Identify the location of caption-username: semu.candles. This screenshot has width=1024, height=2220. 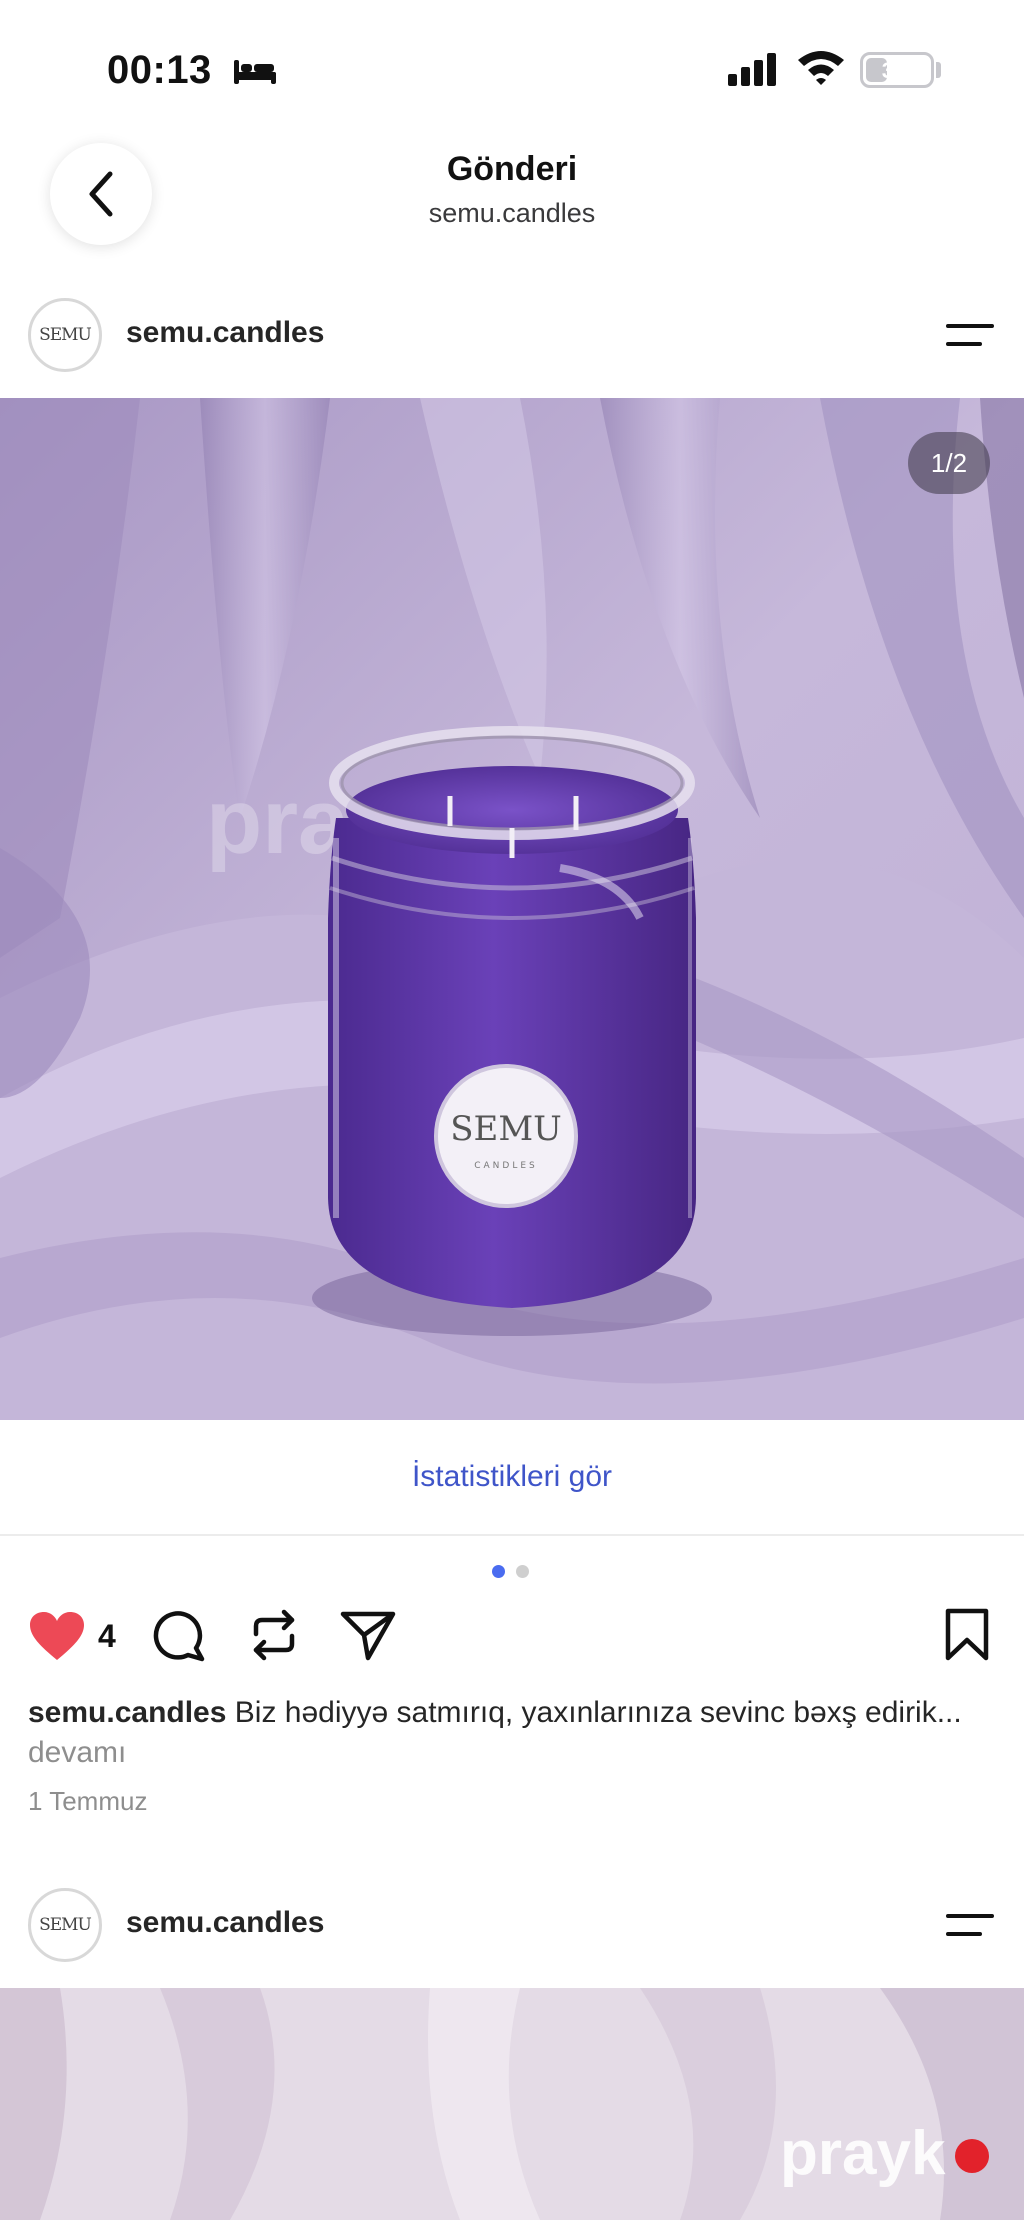
(127, 1712).